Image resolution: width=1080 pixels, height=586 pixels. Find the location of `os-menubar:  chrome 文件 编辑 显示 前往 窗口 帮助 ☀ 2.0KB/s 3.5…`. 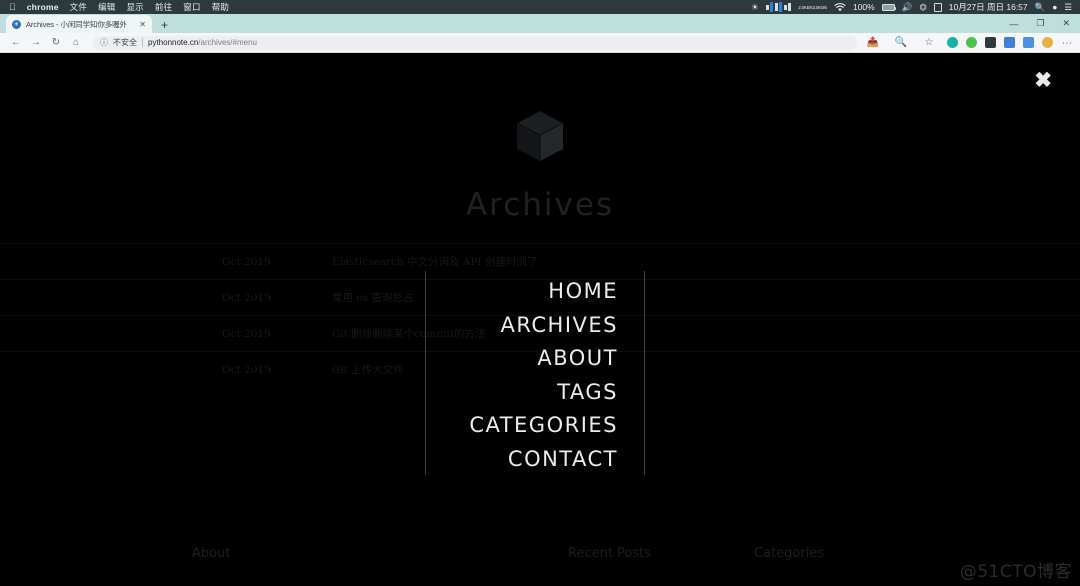

os-menubar:  chrome 文件 编辑 显示 前往 窗口 帮助 ☀ 2.0KB/s 3.5… is located at coordinates (540, 7).